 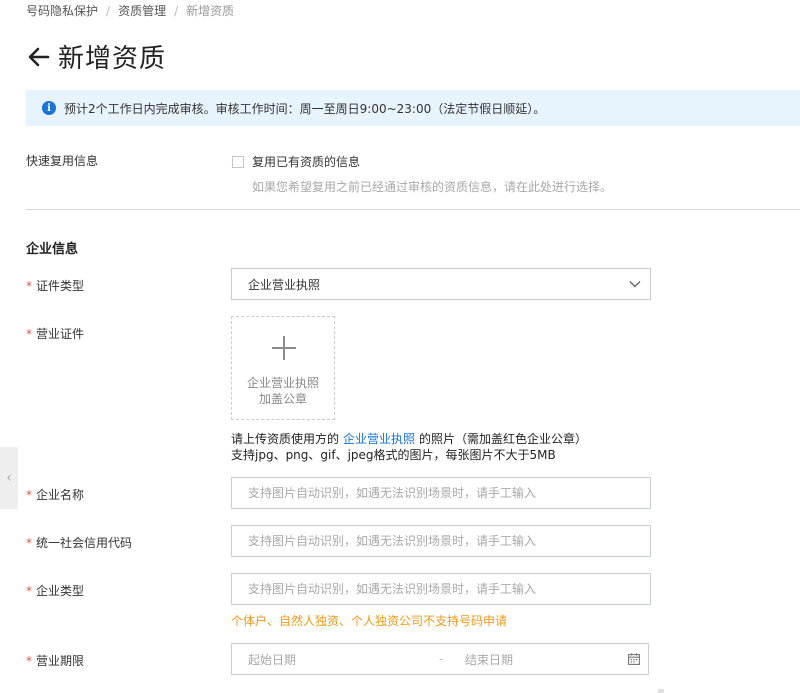 I want to click on page-header: 新增资质, so click(x=96, y=56).